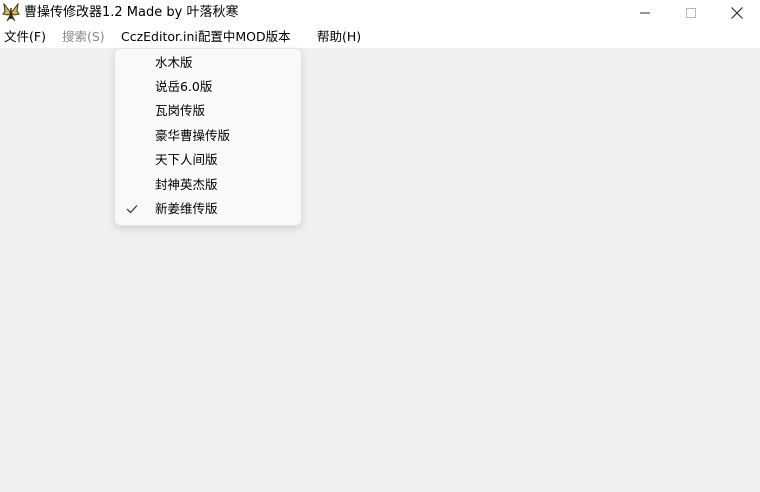 Image resolution: width=760 pixels, height=492 pixels. What do you see at coordinates (208, 63) in the screenshot?
I see `menu-option-shuimu: 水木版` at bounding box center [208, 63].